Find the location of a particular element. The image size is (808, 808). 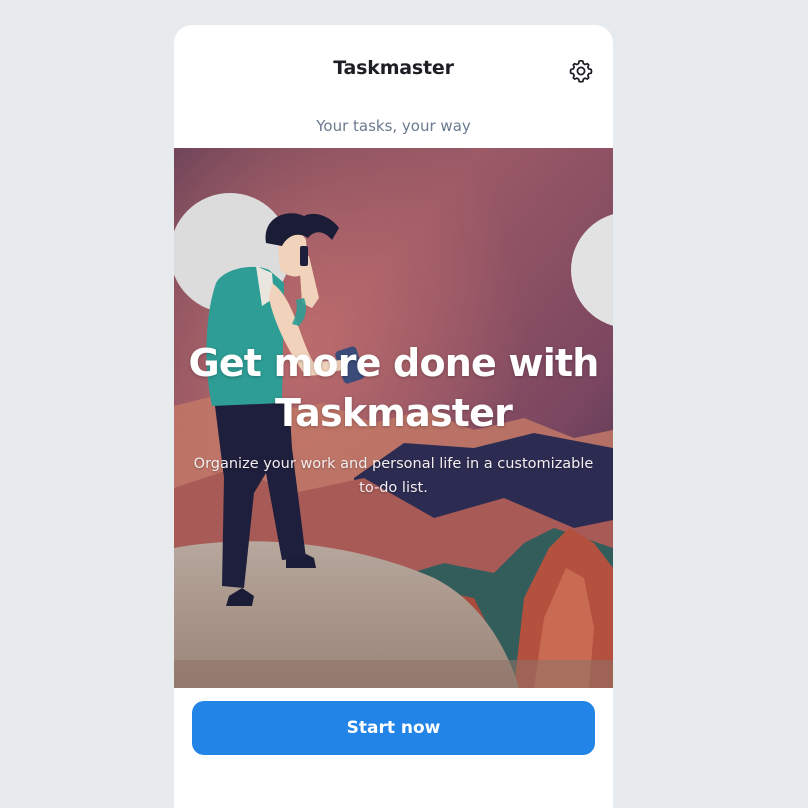

settings-button is located at coordinates (581, 71).